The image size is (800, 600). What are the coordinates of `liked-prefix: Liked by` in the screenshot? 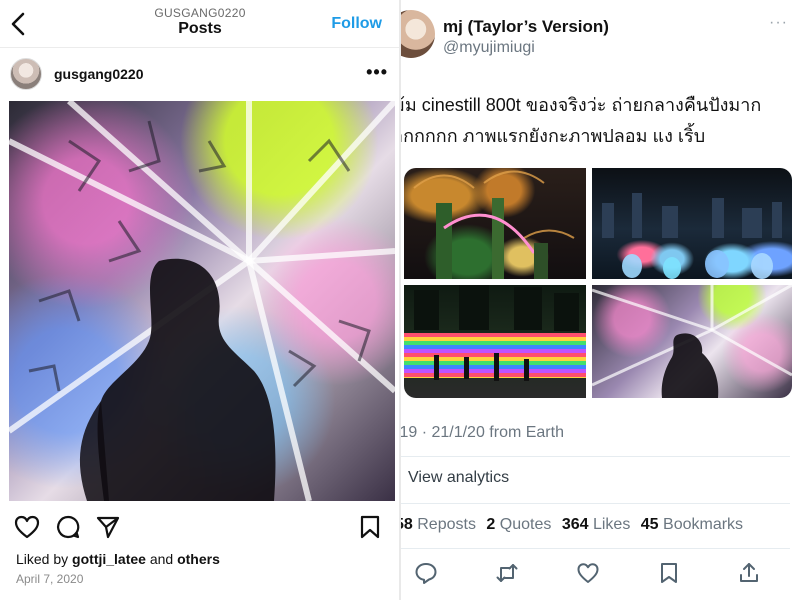 It's located at (42, 559).